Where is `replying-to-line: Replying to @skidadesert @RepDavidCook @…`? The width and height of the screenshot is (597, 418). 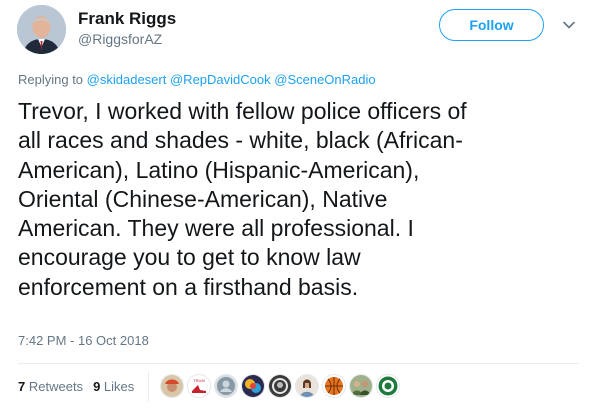 replying-to-line: Replying to @skidadesert @RepDavidCook @… is located at coordinates (197, 79).